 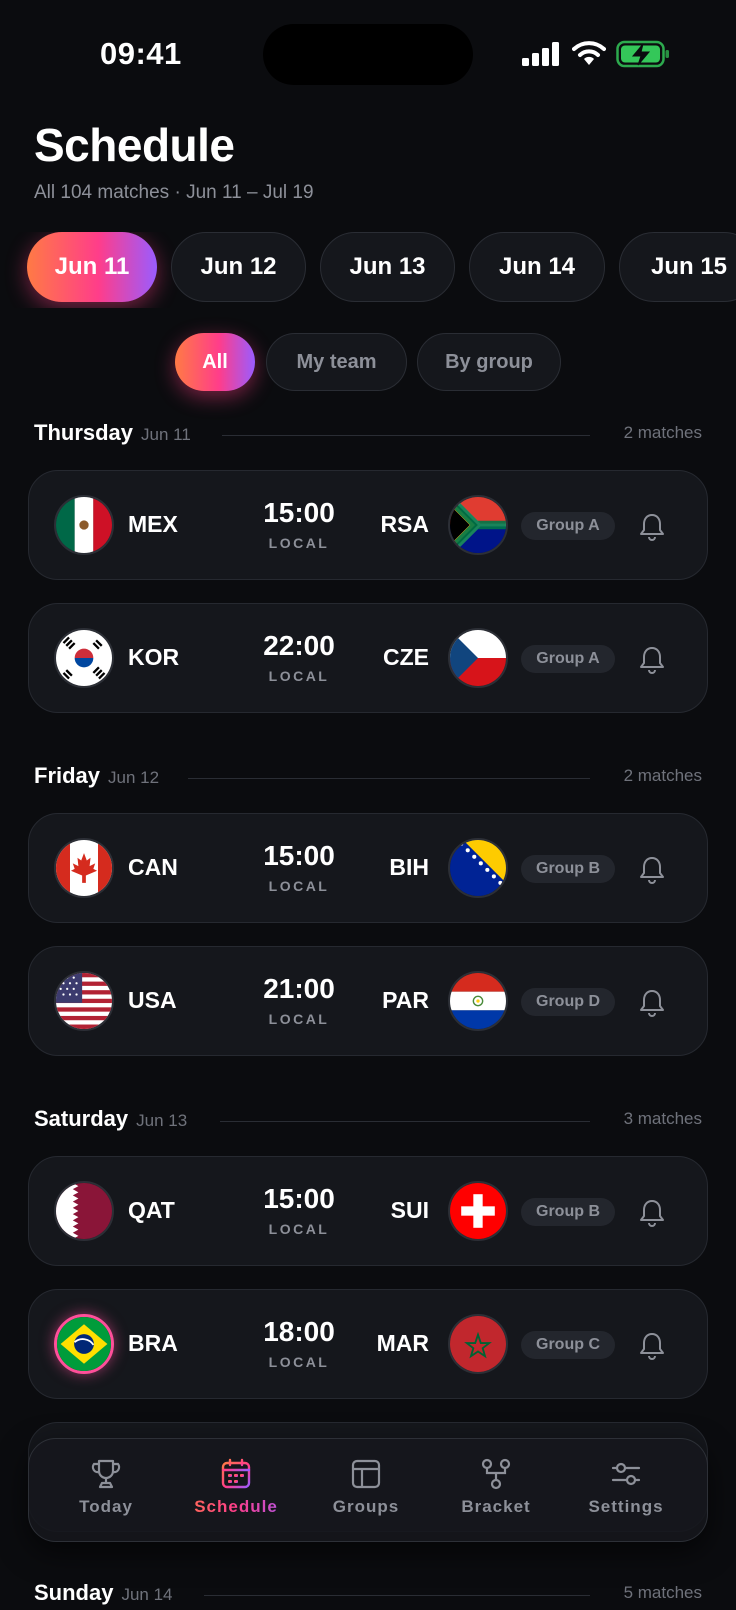 I want to click on flag-qat-icon, so click(x=84, y=1211).